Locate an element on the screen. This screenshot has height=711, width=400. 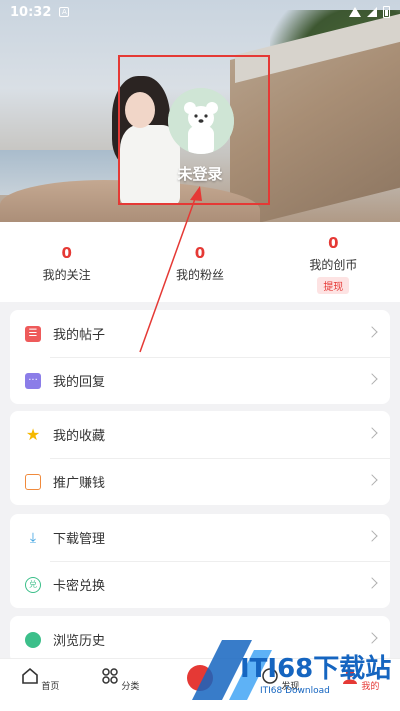
gift-icon is located at coordinates (33, 481).